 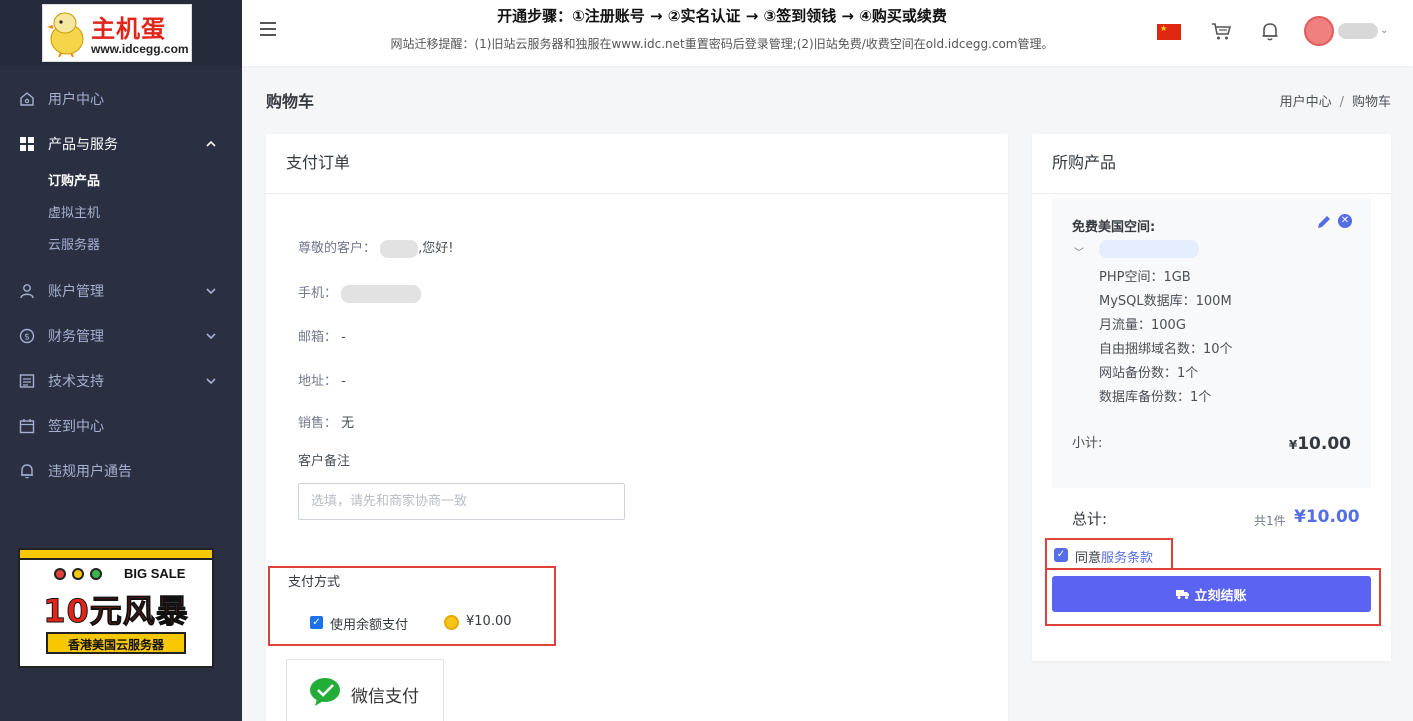 I want to click on address-value: -, so click(x=343, y=381).